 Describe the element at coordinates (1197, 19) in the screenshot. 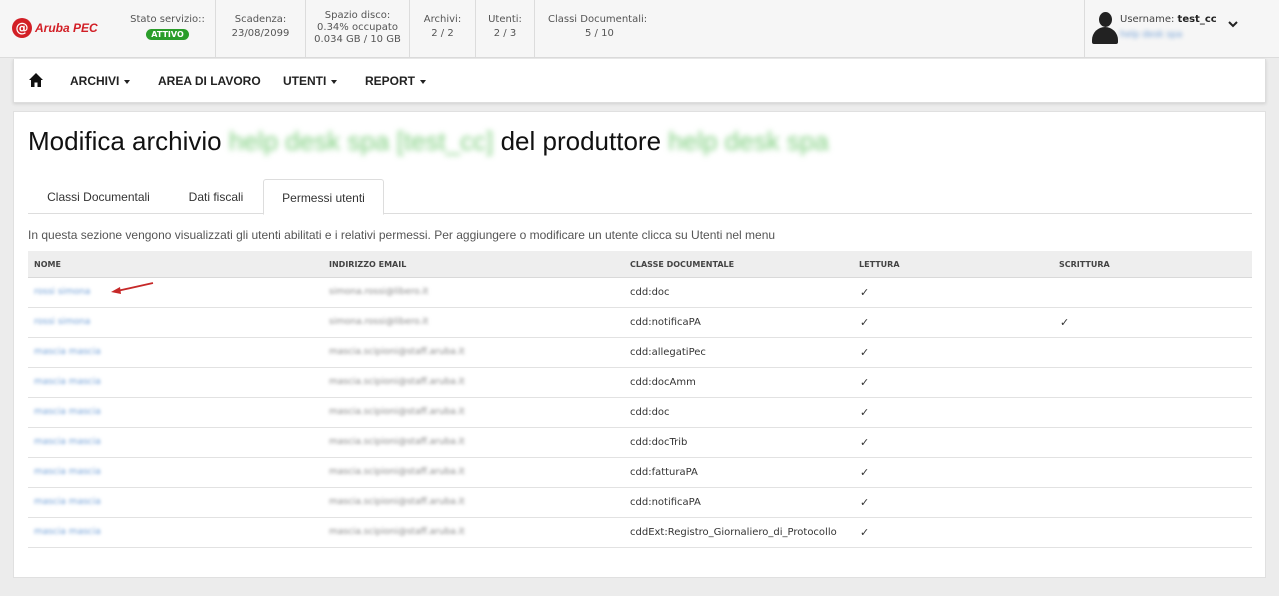

I see `username-value: test_cc` at that location.